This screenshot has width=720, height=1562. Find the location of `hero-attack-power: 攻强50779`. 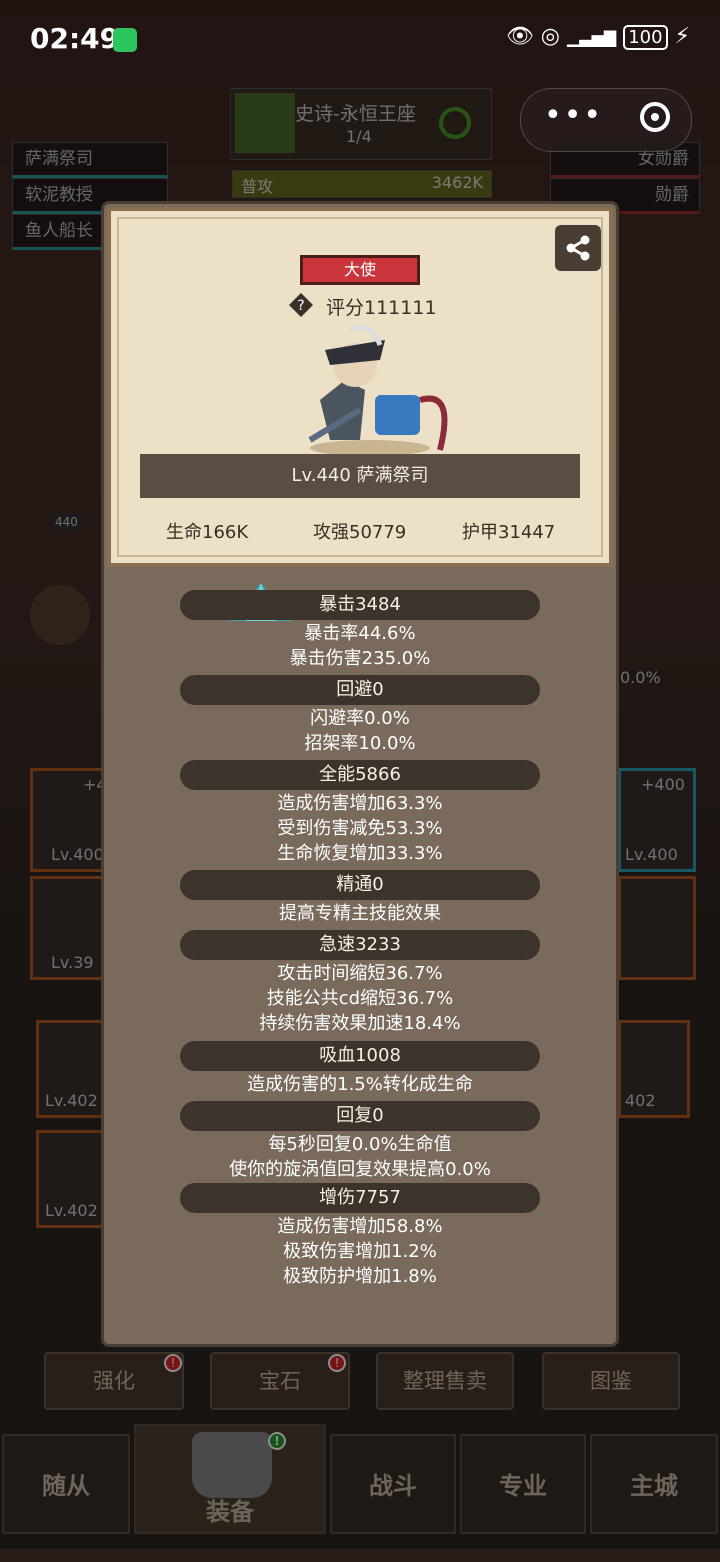

hero-attack-power: 攻强50779 is located at coordinates (360, 532).